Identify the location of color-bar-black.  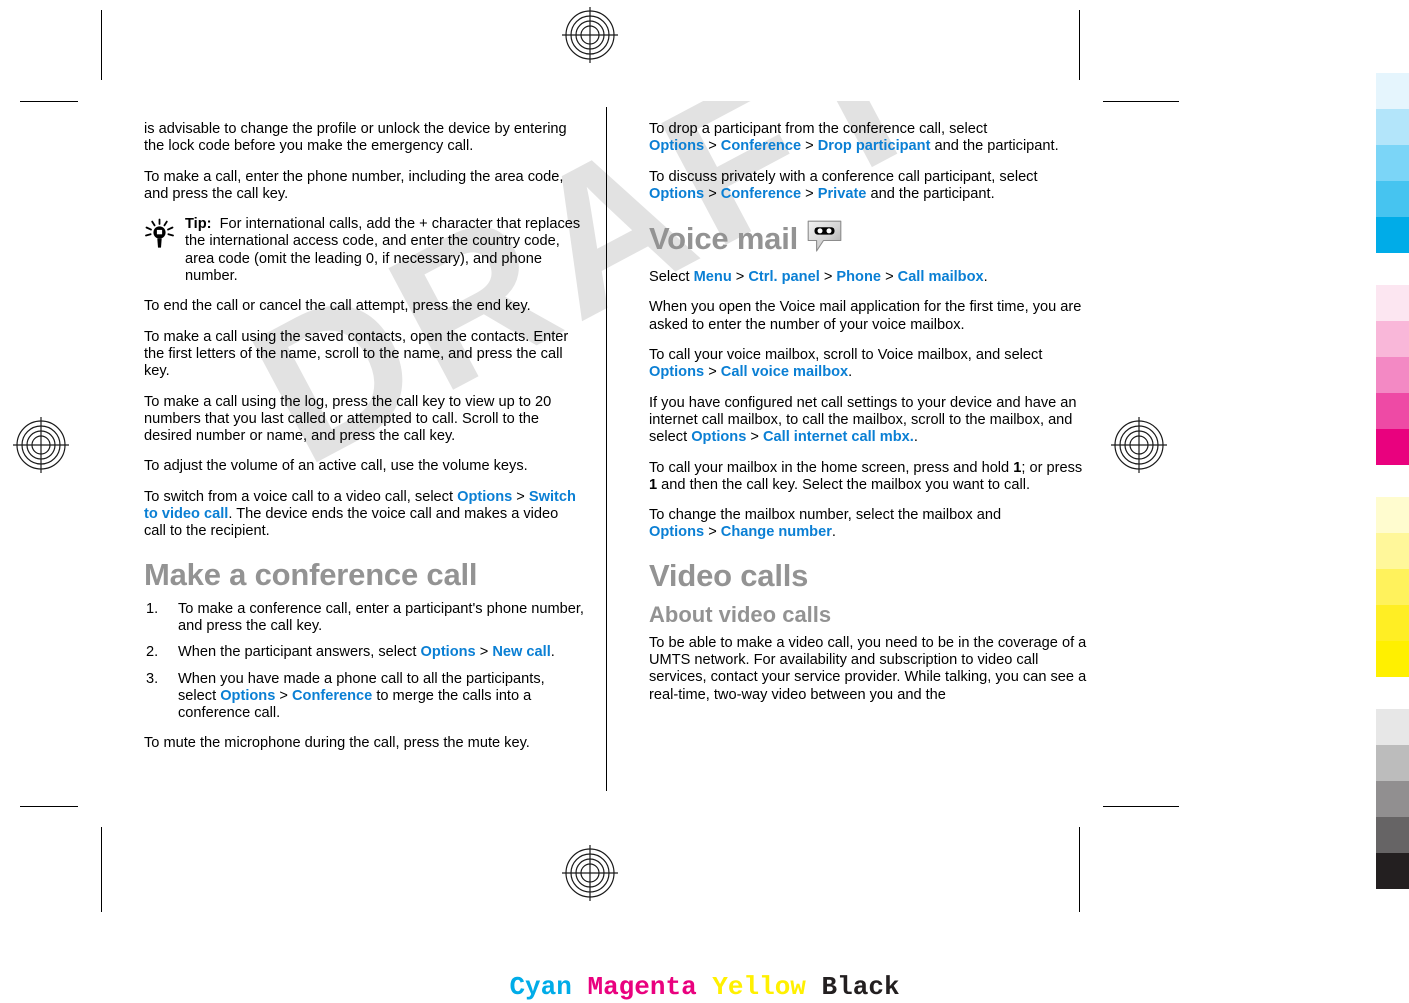
(1392, 799).